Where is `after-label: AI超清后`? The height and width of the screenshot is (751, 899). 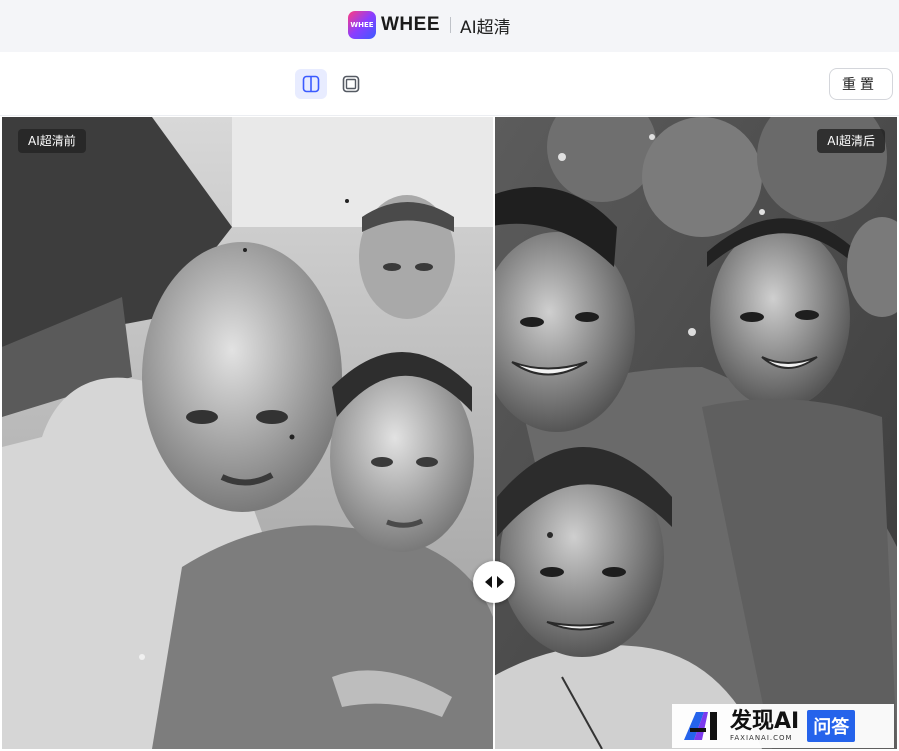
after-label: AI超清后 is located at coordinates (851, 141).